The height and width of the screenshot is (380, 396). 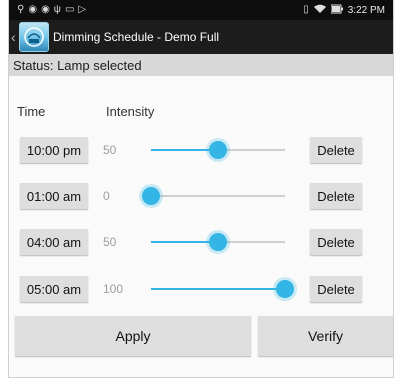 I want to click on system-icons: ▯ 3:22 PM, so click(x=344, y=10).